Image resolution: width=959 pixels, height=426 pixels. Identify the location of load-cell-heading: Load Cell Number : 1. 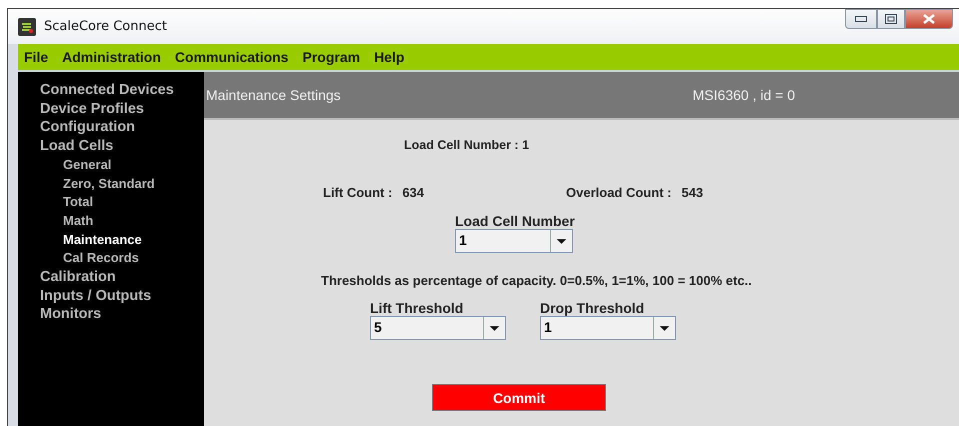
(467, 145).